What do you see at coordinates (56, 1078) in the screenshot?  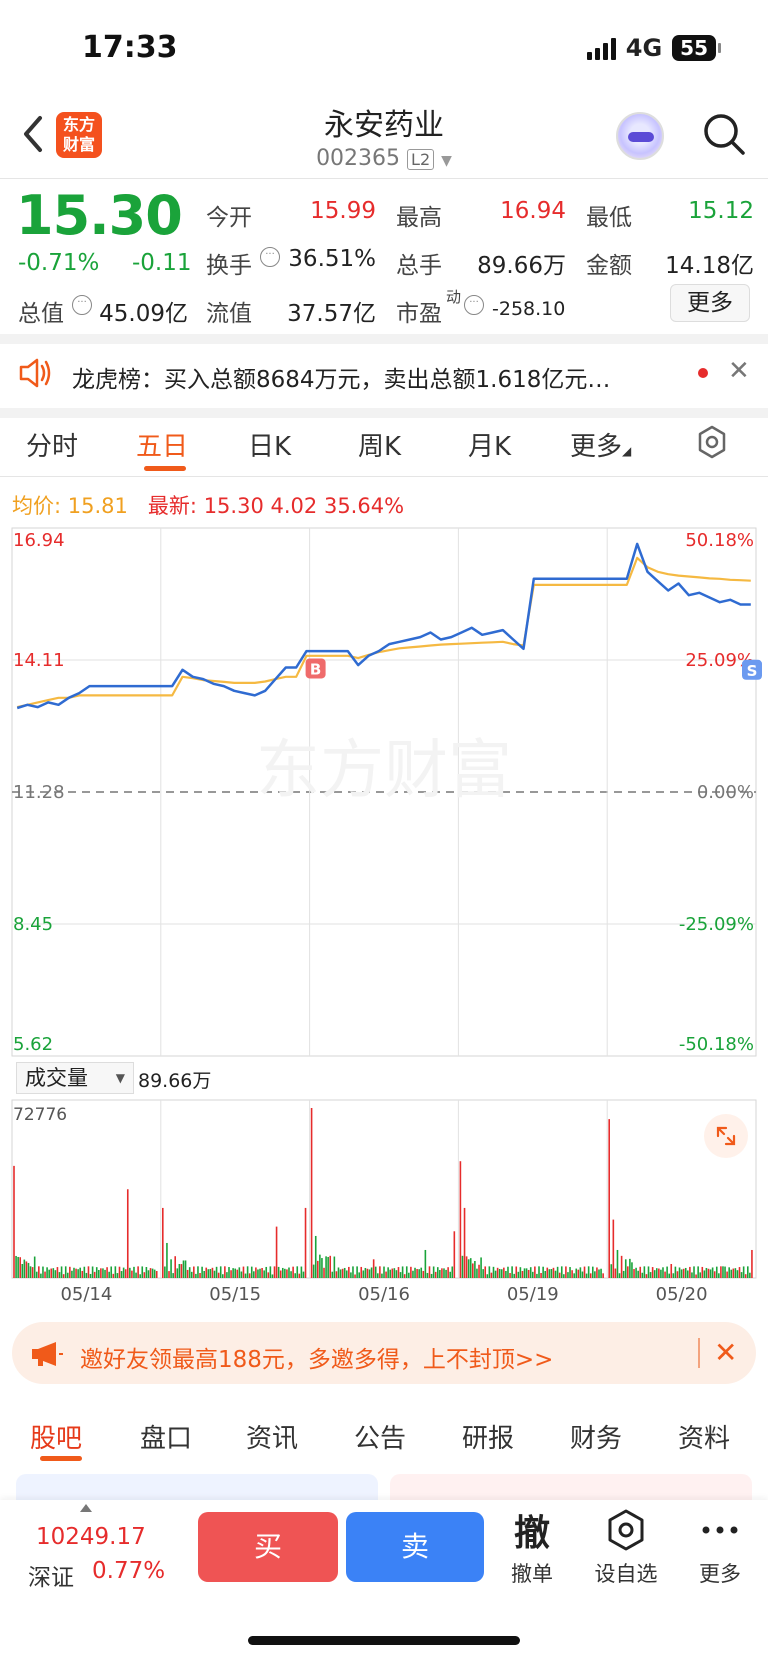 I see `volume-indicator-label: 成交量` at bounding box center [56, 1078].